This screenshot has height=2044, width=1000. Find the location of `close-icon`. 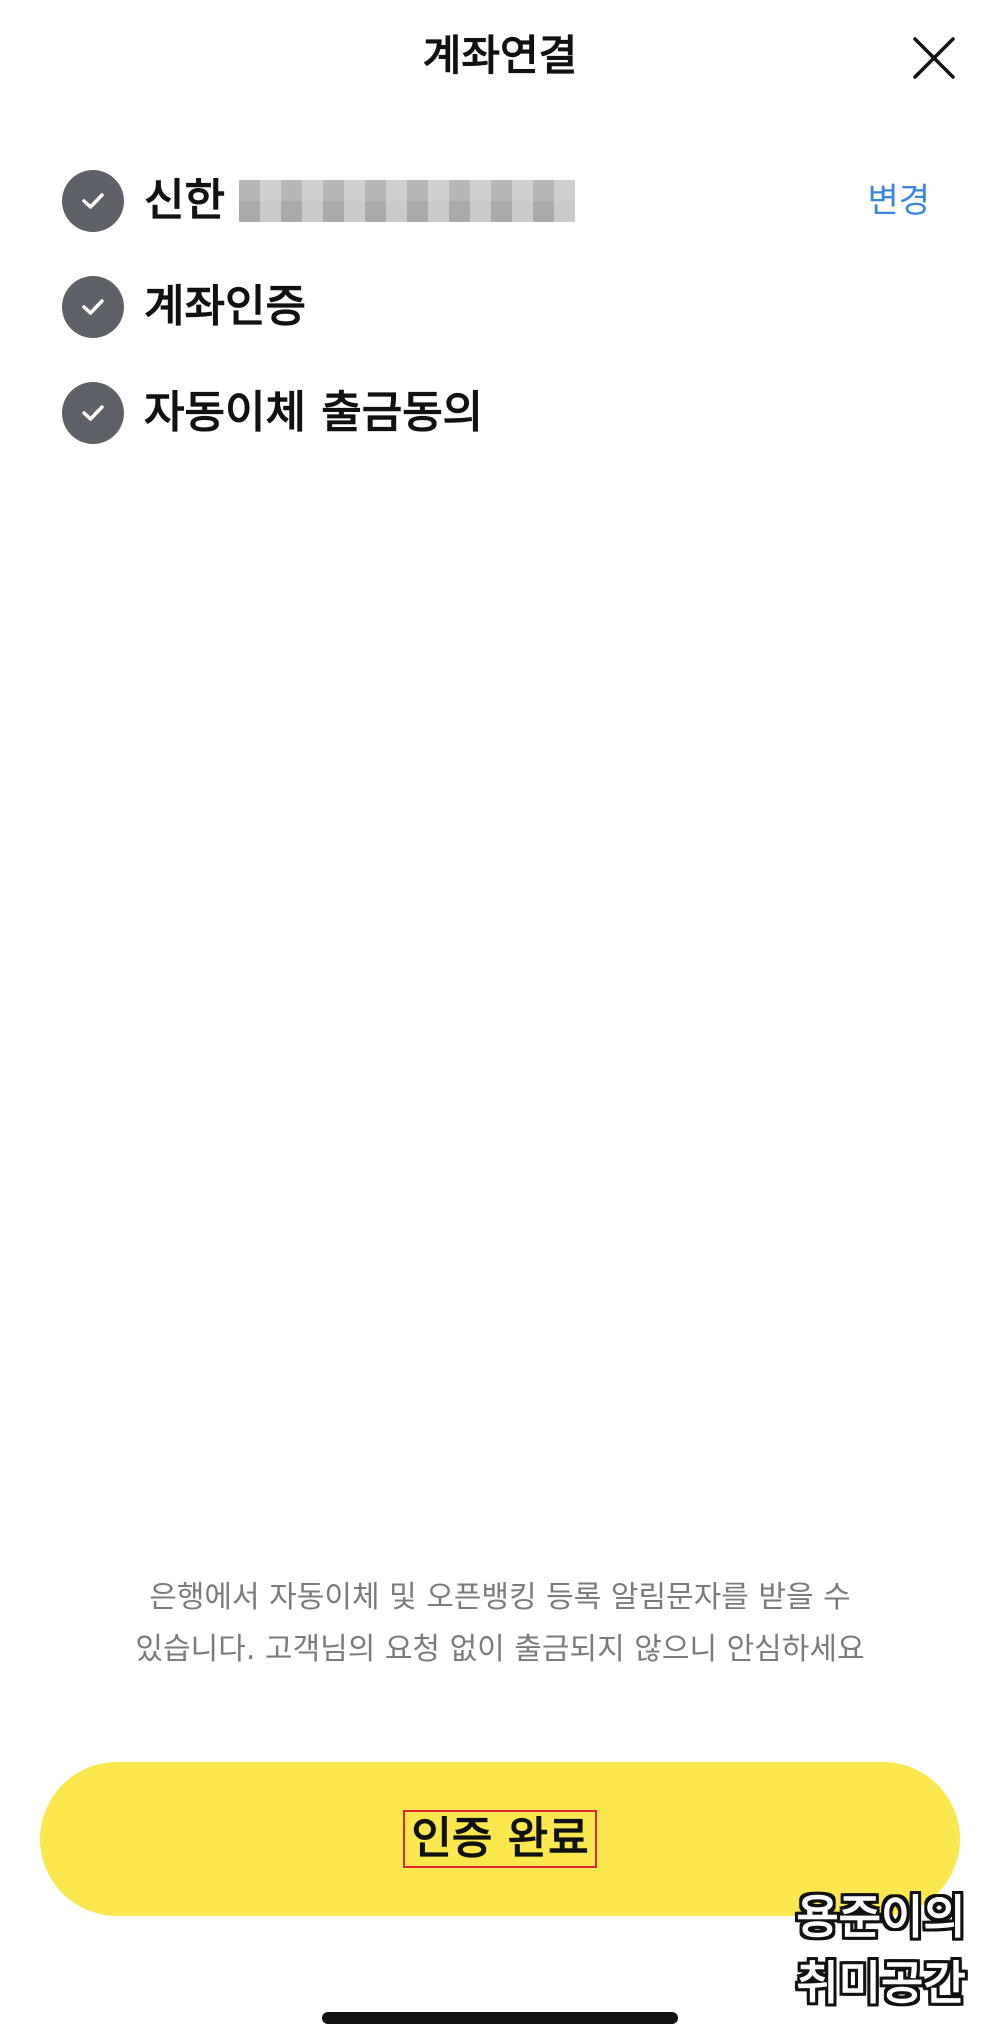

close-icon is located at coordinates (934, 58).